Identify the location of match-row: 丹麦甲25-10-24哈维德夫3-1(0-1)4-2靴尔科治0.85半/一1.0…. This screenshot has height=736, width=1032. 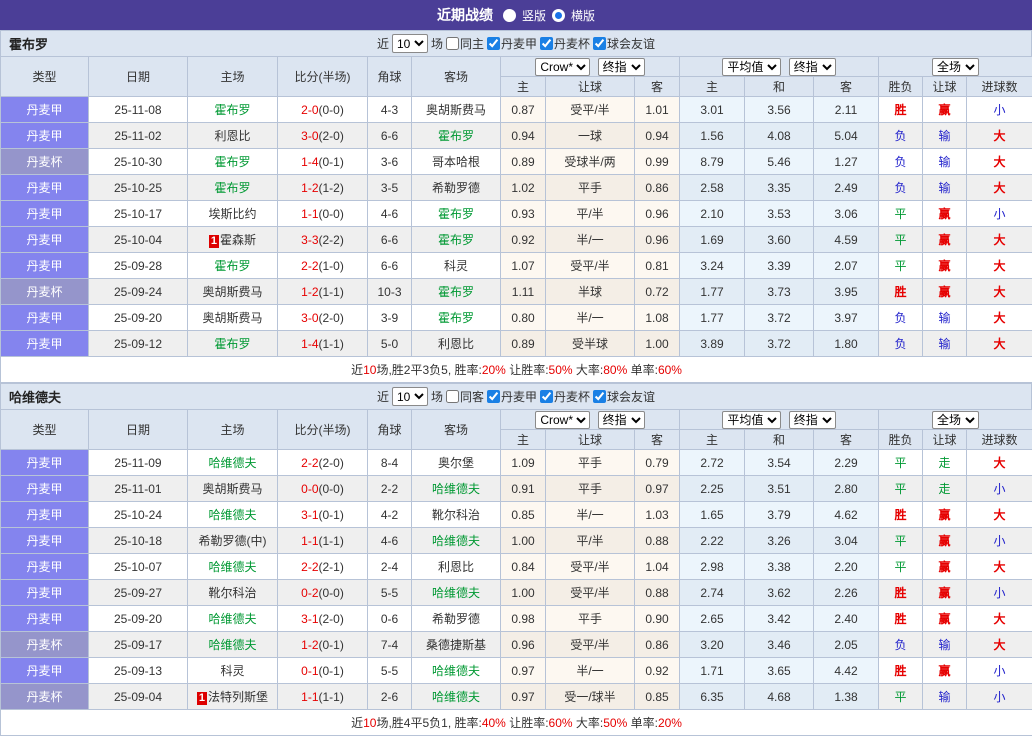
(516, 515).